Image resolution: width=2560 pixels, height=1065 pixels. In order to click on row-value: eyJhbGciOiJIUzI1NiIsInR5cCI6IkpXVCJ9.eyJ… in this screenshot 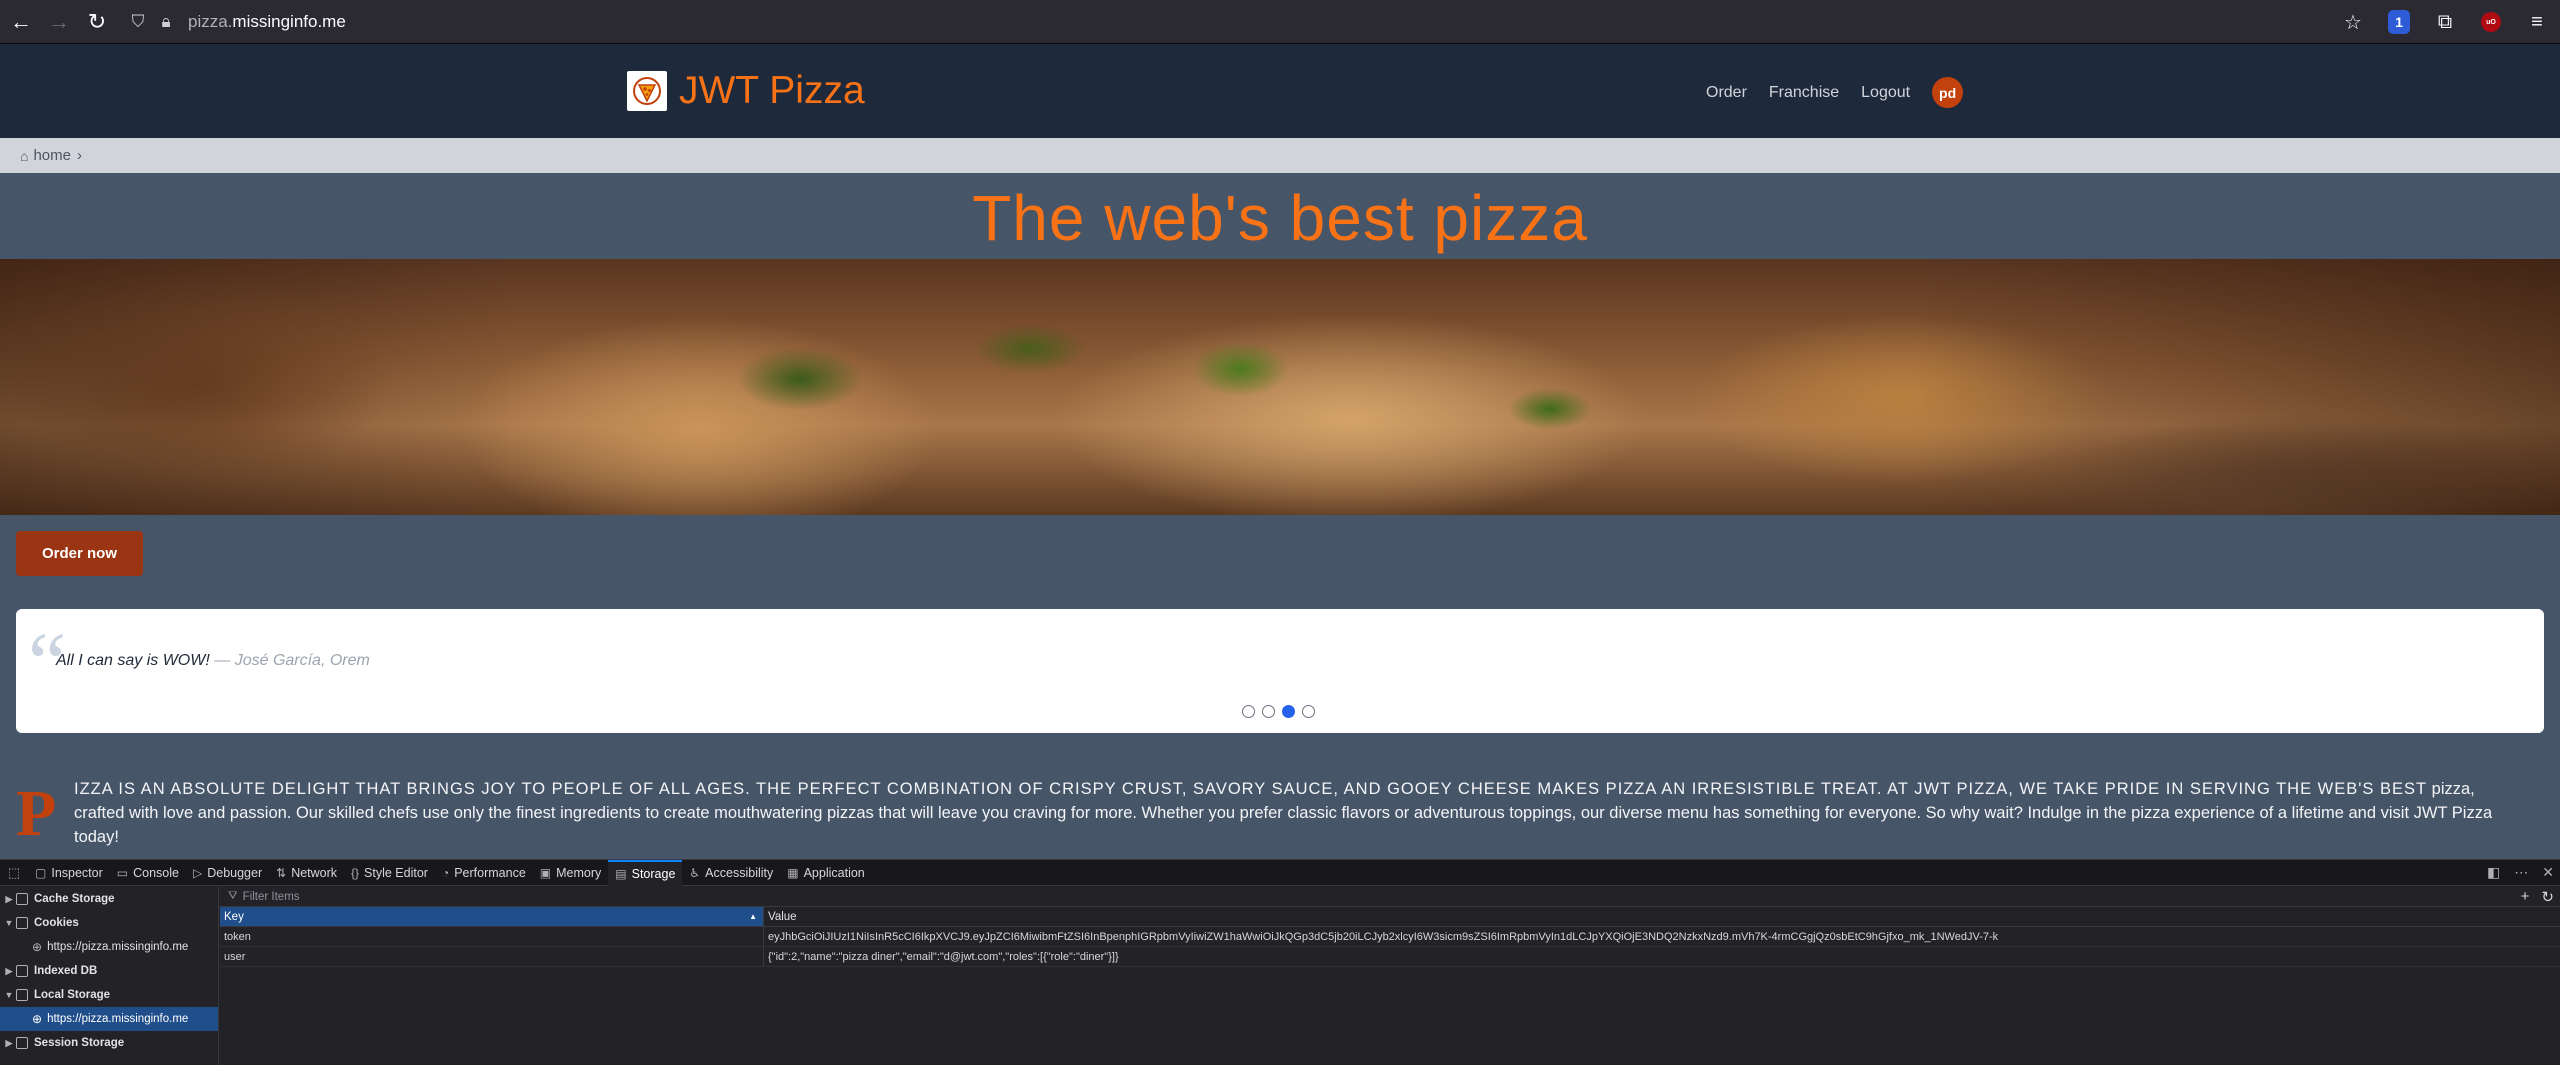, I will do `click(1383, 936)`.